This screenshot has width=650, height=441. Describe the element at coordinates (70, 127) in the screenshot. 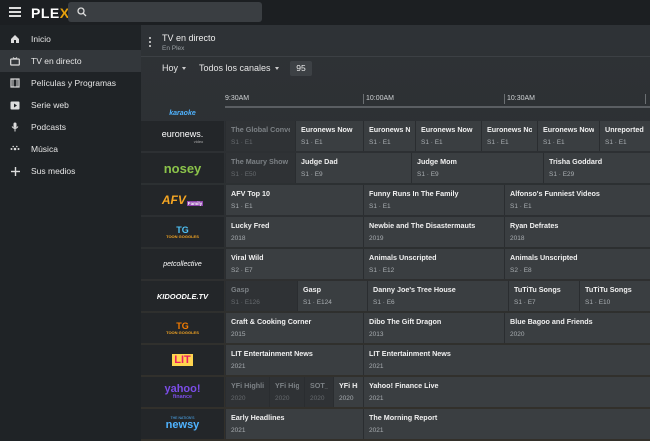

I see `sidebar-item-podcasts: Podcasts` at that location.